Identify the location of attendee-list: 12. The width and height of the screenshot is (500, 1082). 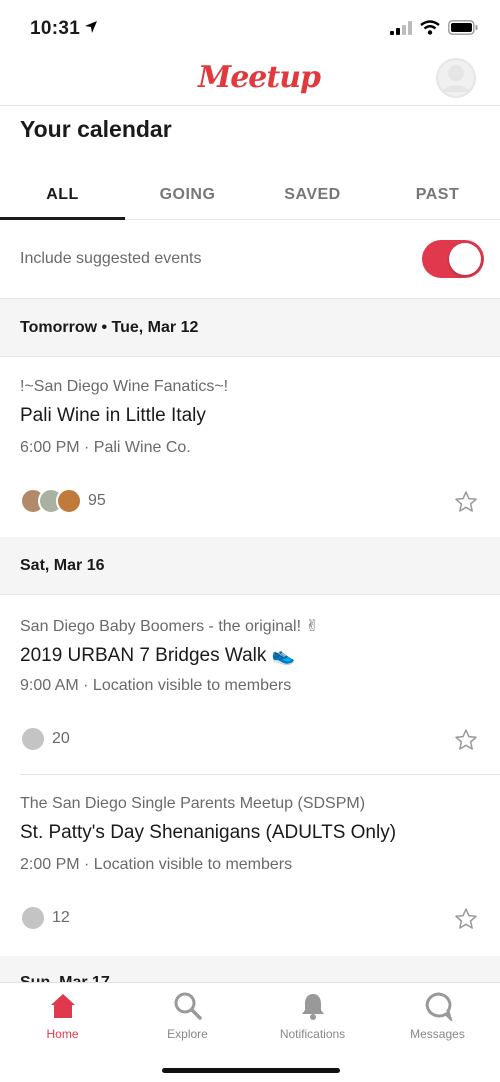
(45, 918).